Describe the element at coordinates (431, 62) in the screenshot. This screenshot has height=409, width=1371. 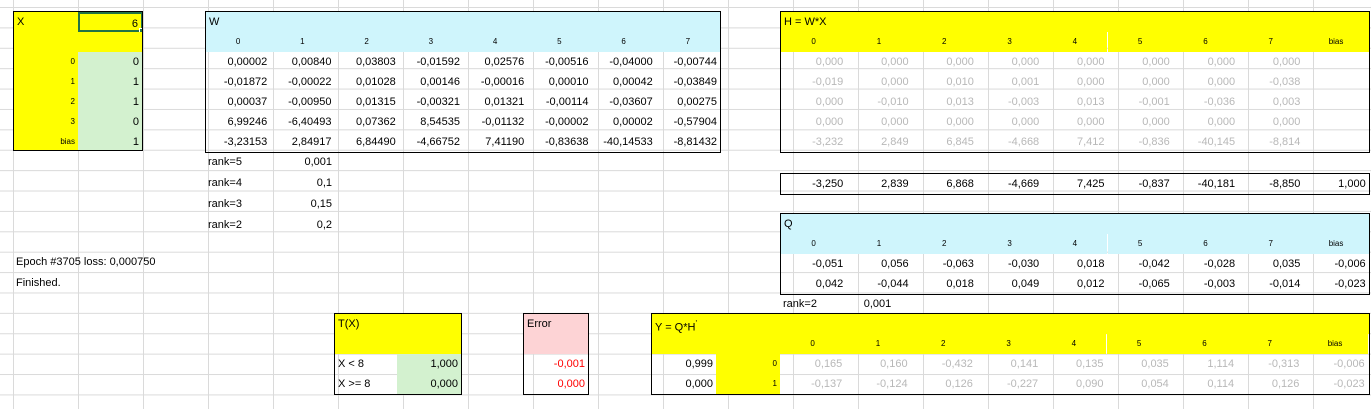
I see `w-cell: -0,01592` at that location.